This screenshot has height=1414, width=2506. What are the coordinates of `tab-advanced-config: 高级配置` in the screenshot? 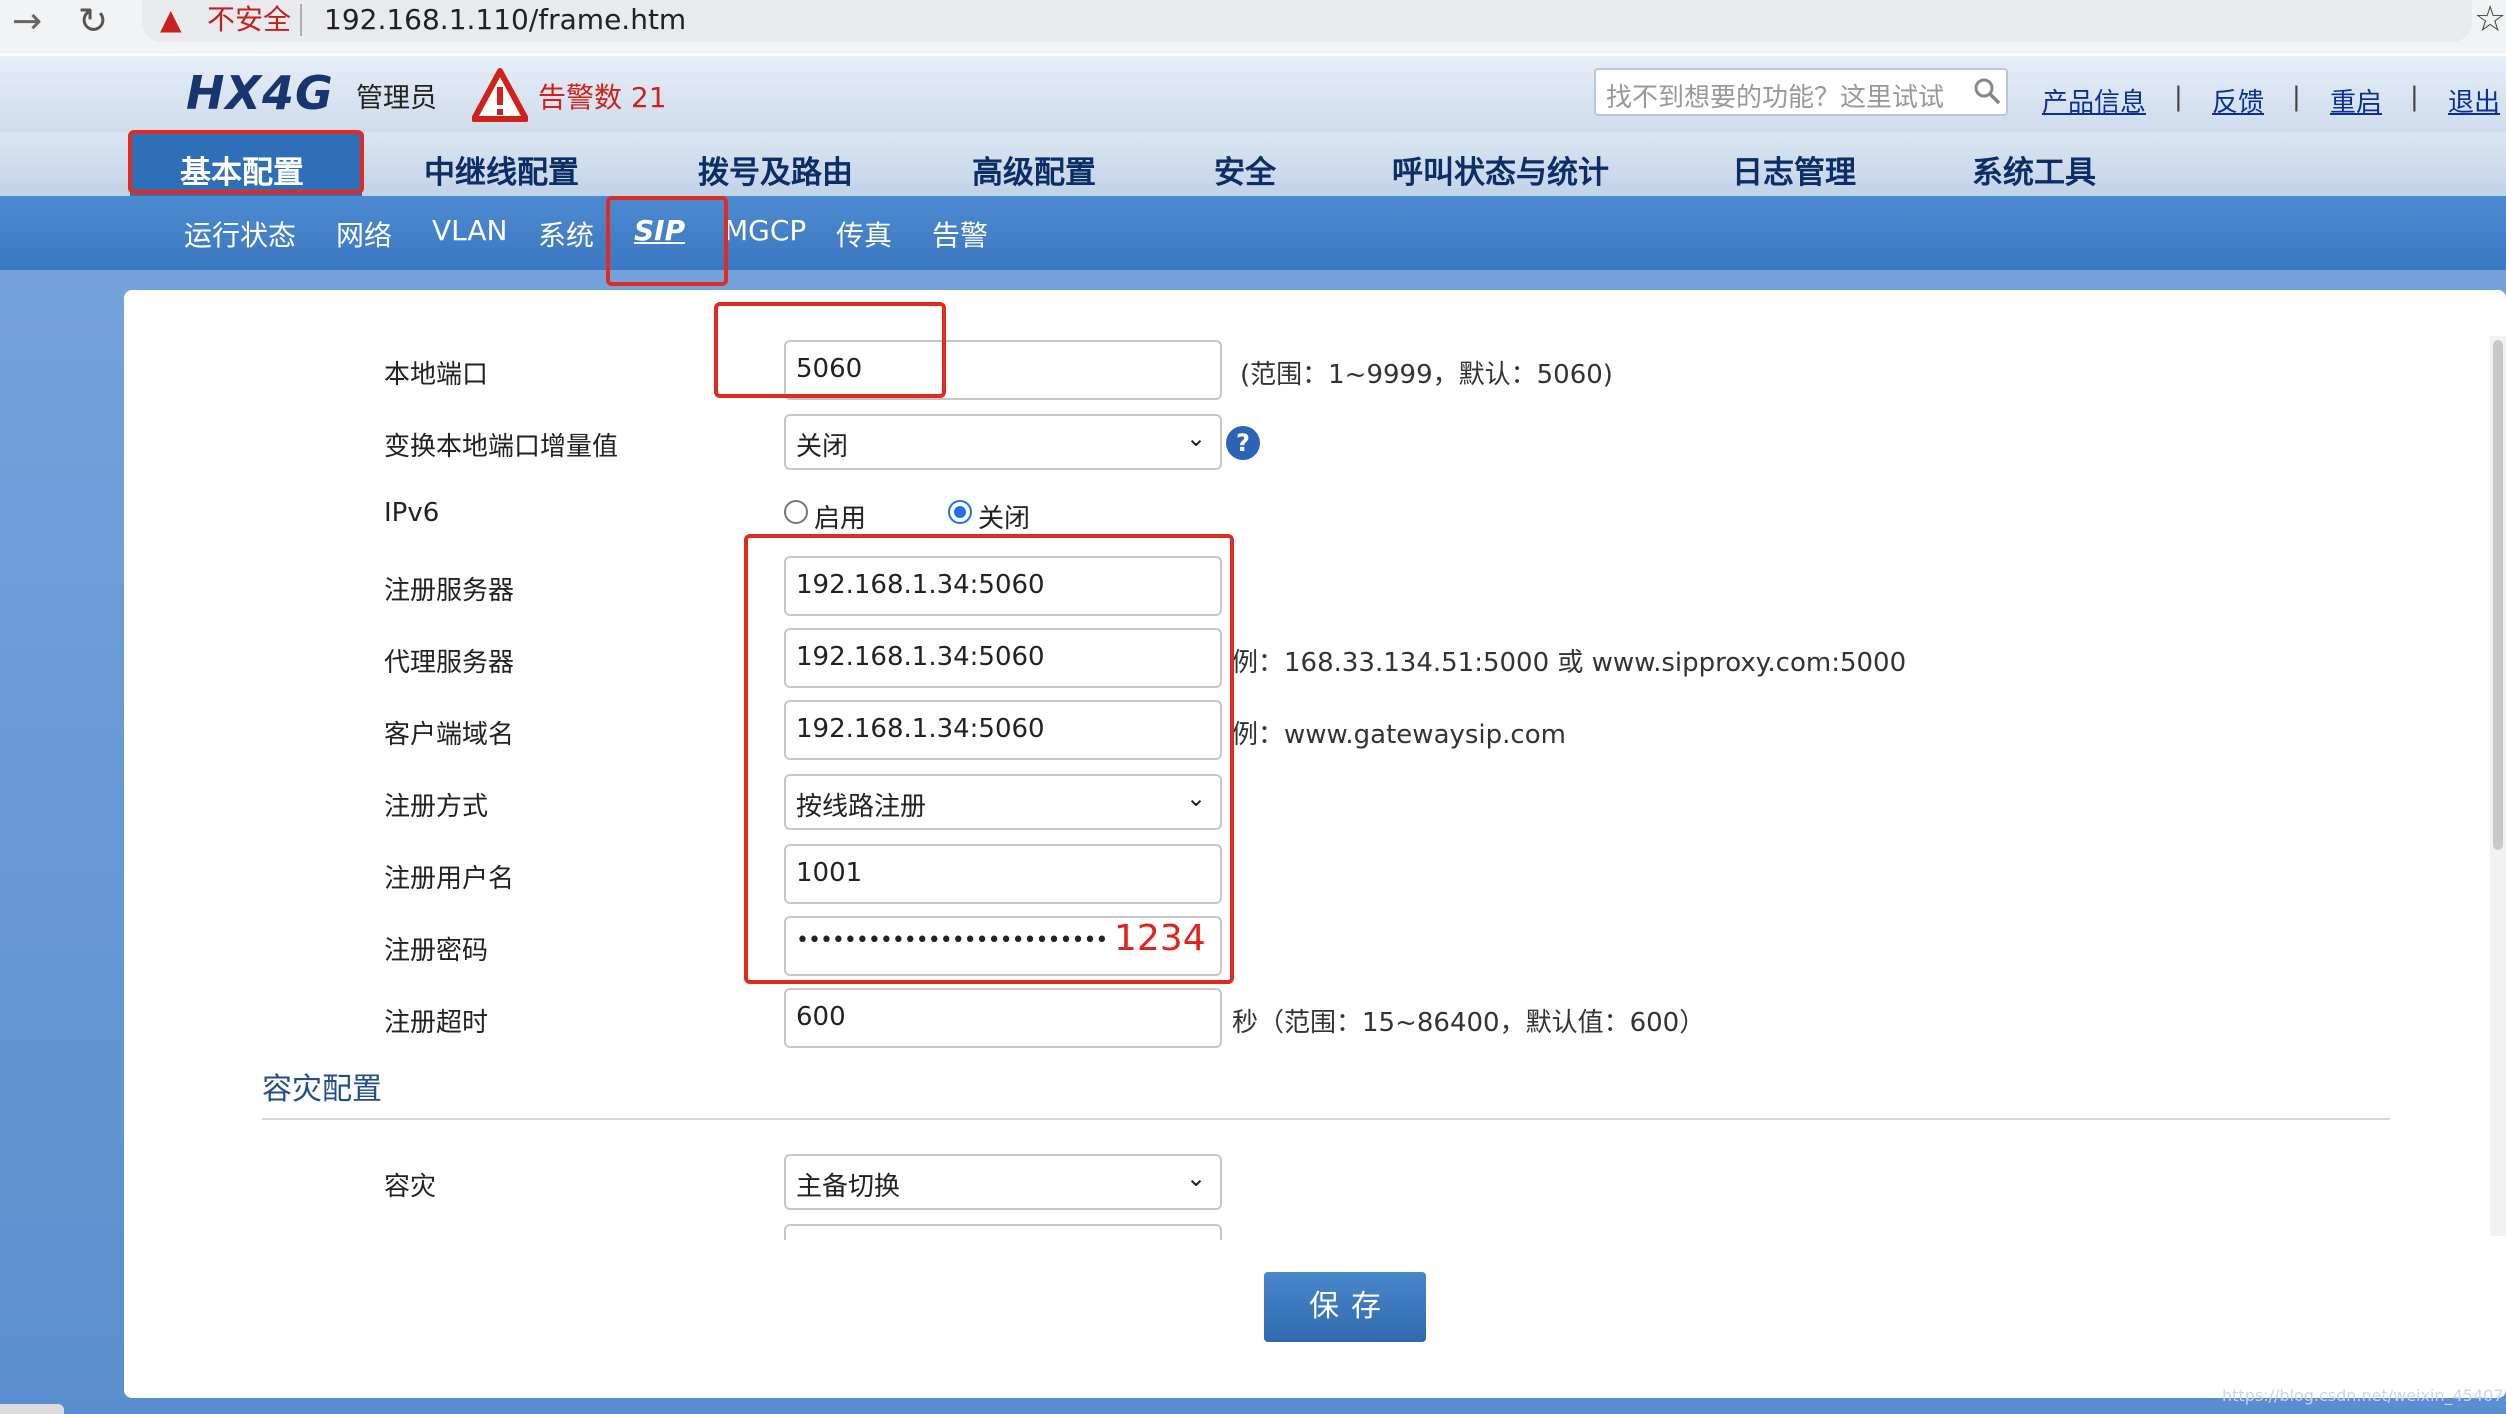 It's located at (1034, 169).